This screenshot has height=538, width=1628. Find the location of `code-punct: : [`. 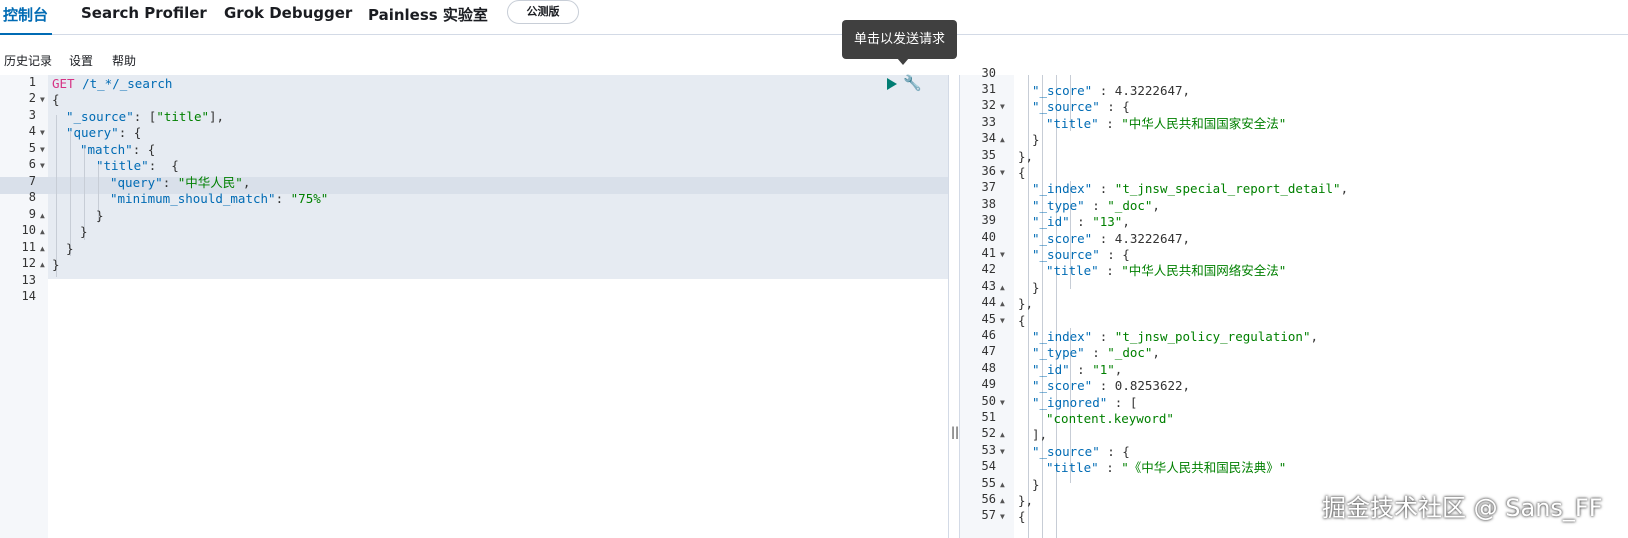

code-punct: : [ is located at coordinates (145, 116).